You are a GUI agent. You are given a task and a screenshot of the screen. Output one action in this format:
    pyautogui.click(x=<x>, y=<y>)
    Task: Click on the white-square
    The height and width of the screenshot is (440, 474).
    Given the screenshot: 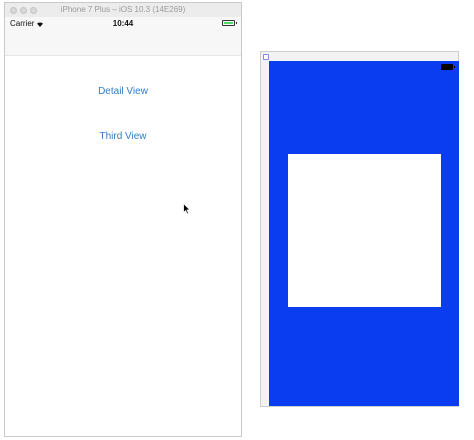 What is the action you would take?
    pyautogui.click(x=364, y=230)
    